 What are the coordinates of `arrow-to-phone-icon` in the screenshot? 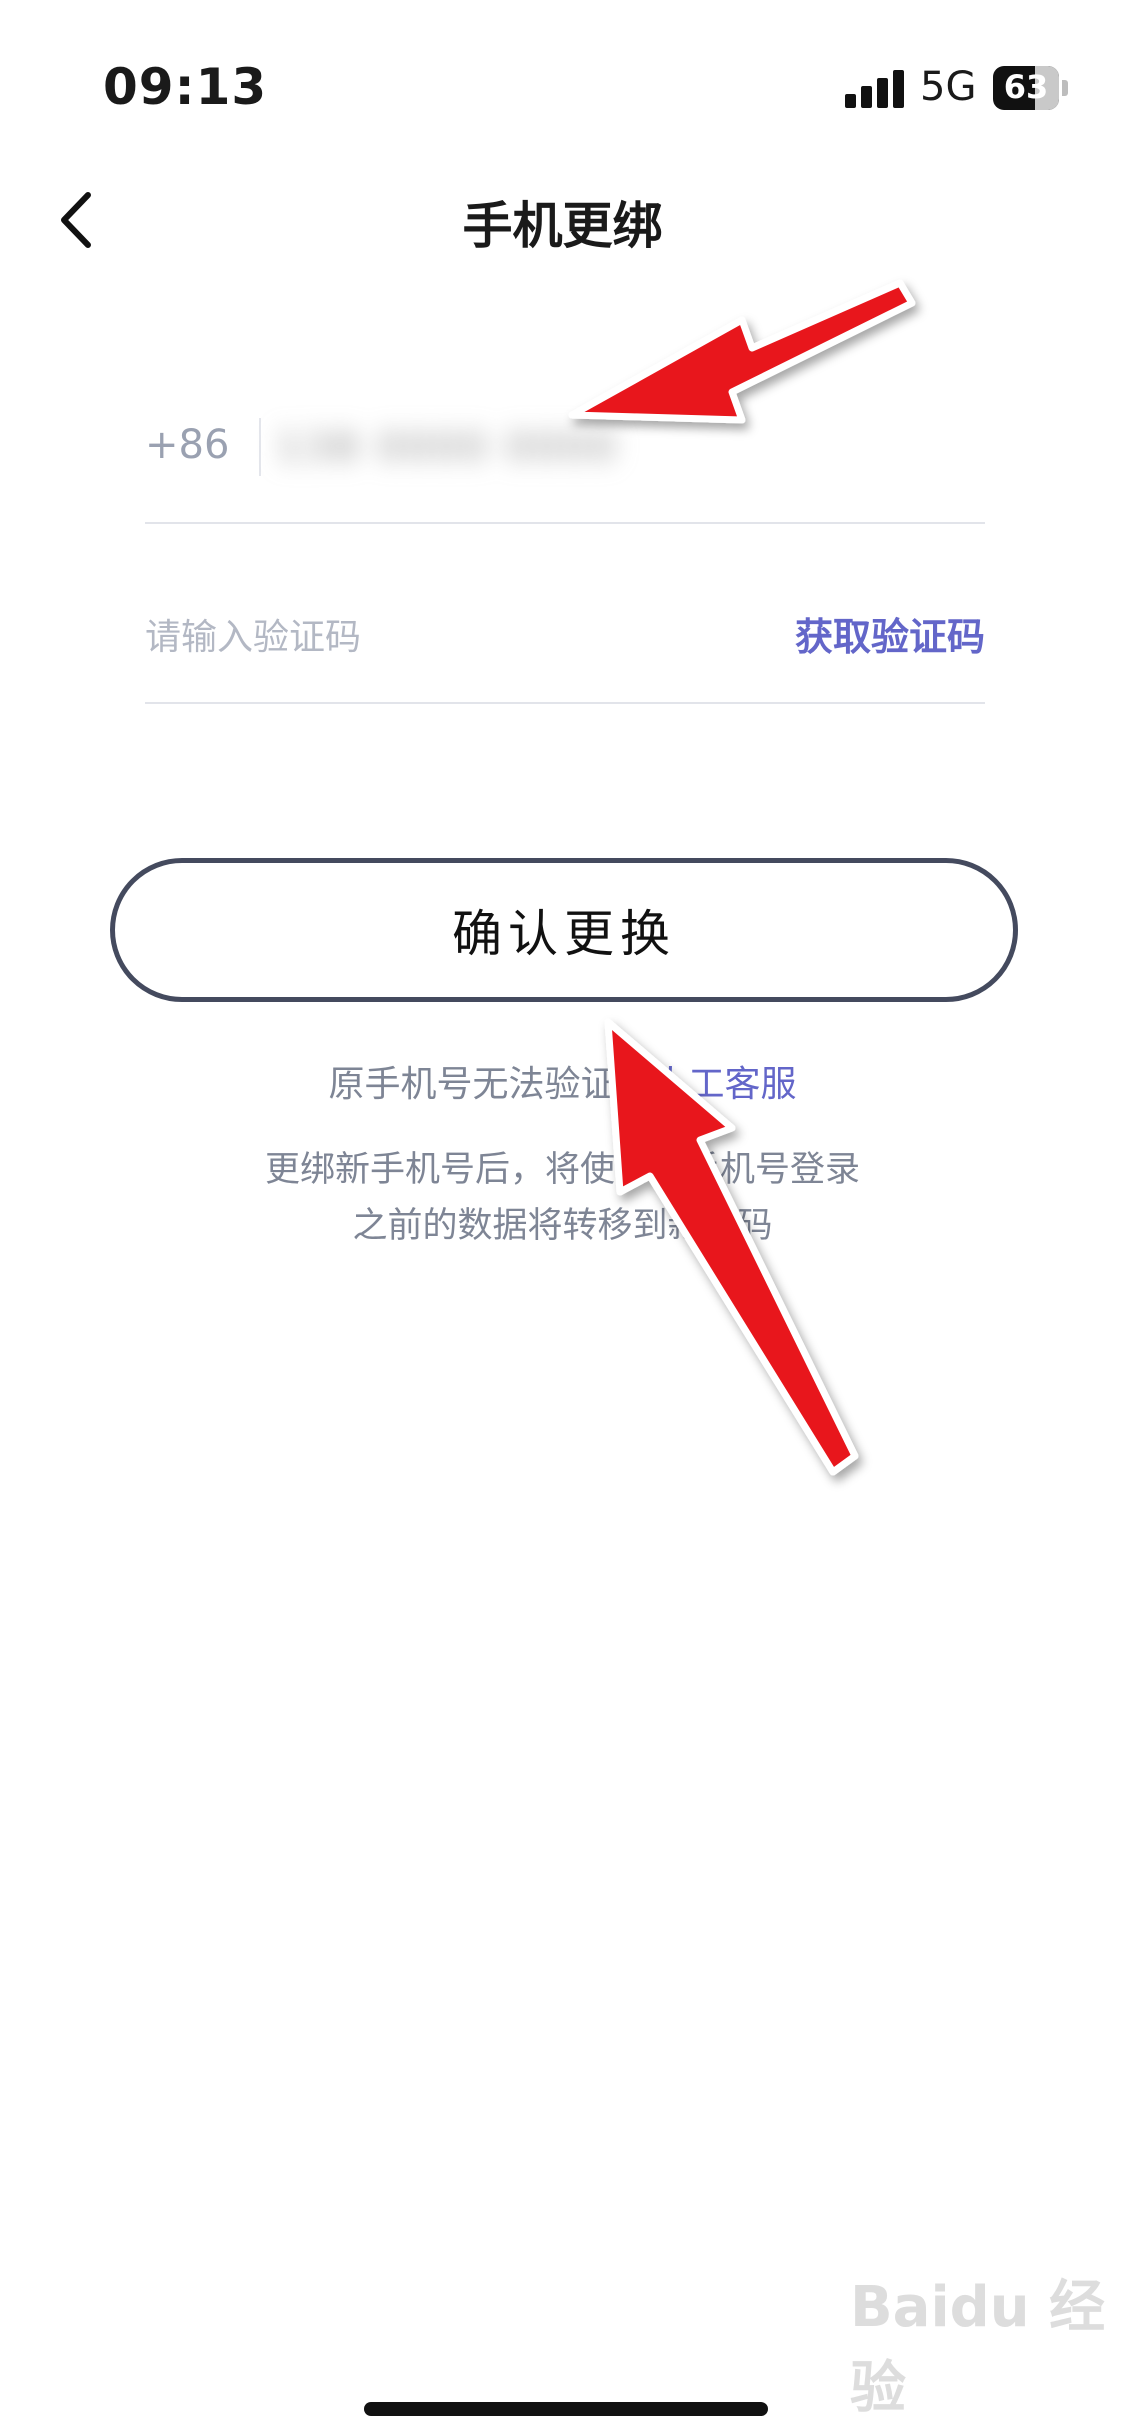 It's located at (742, 351).